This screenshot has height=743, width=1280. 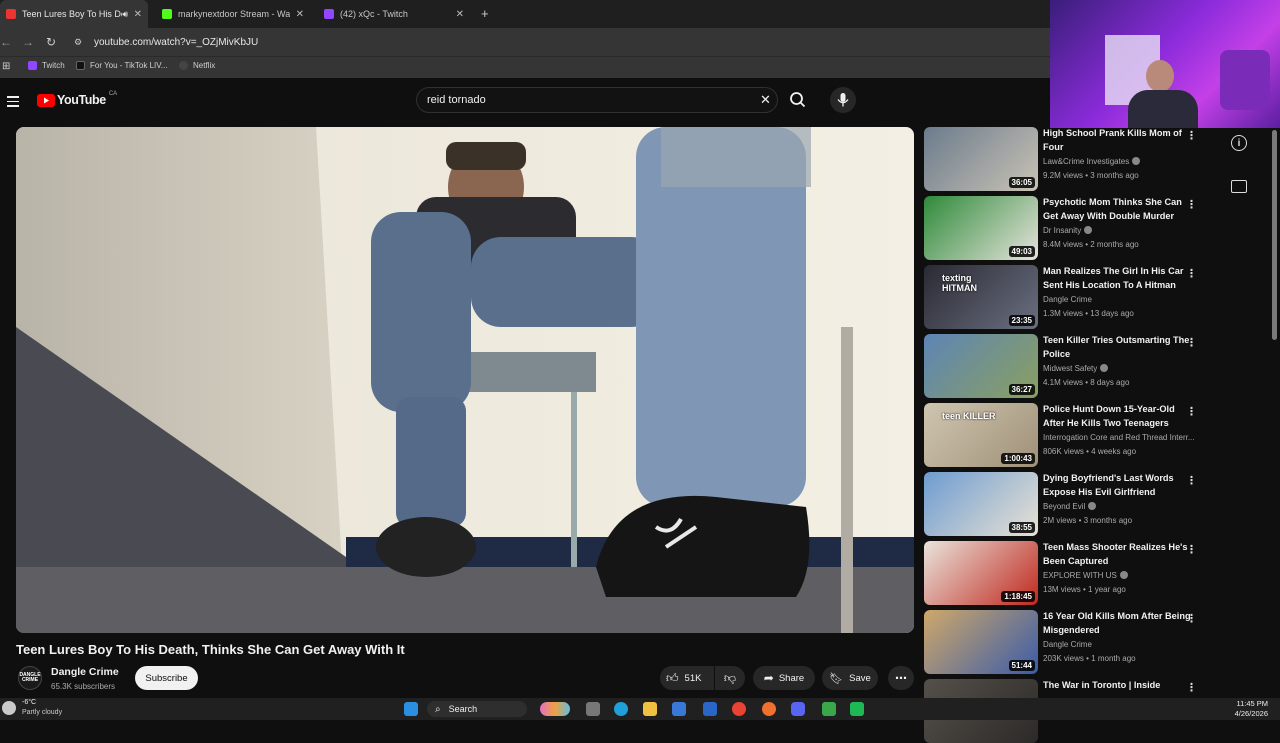 I want to click on info-icon: i, so click(x=1239, y=143).